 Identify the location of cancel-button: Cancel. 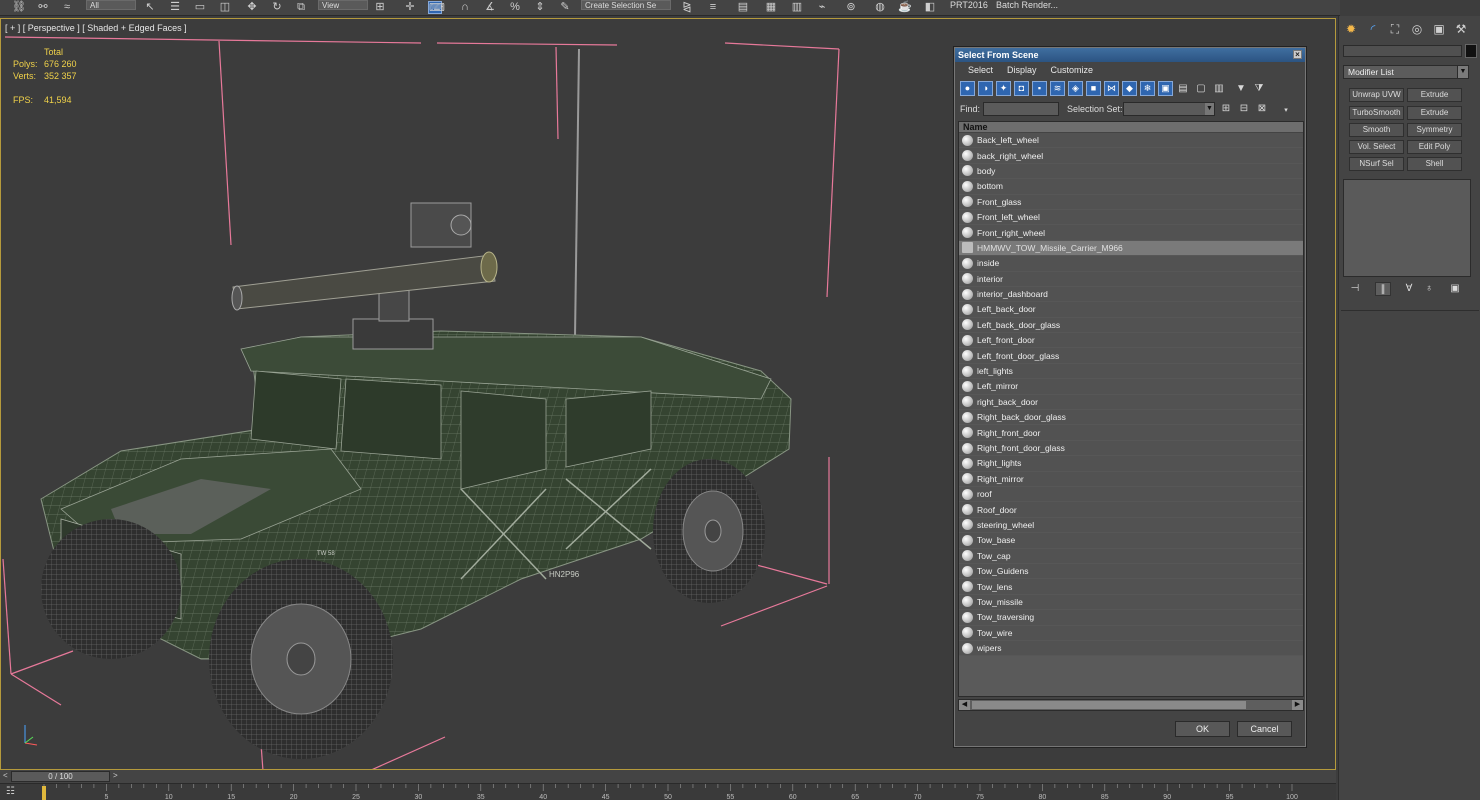
(1264, 729).